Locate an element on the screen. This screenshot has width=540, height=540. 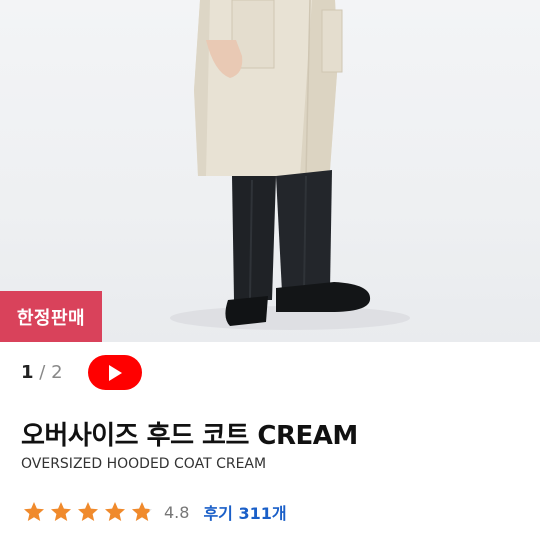
limited-sale-label: 한정판매 is located at coordinates (51, 318).